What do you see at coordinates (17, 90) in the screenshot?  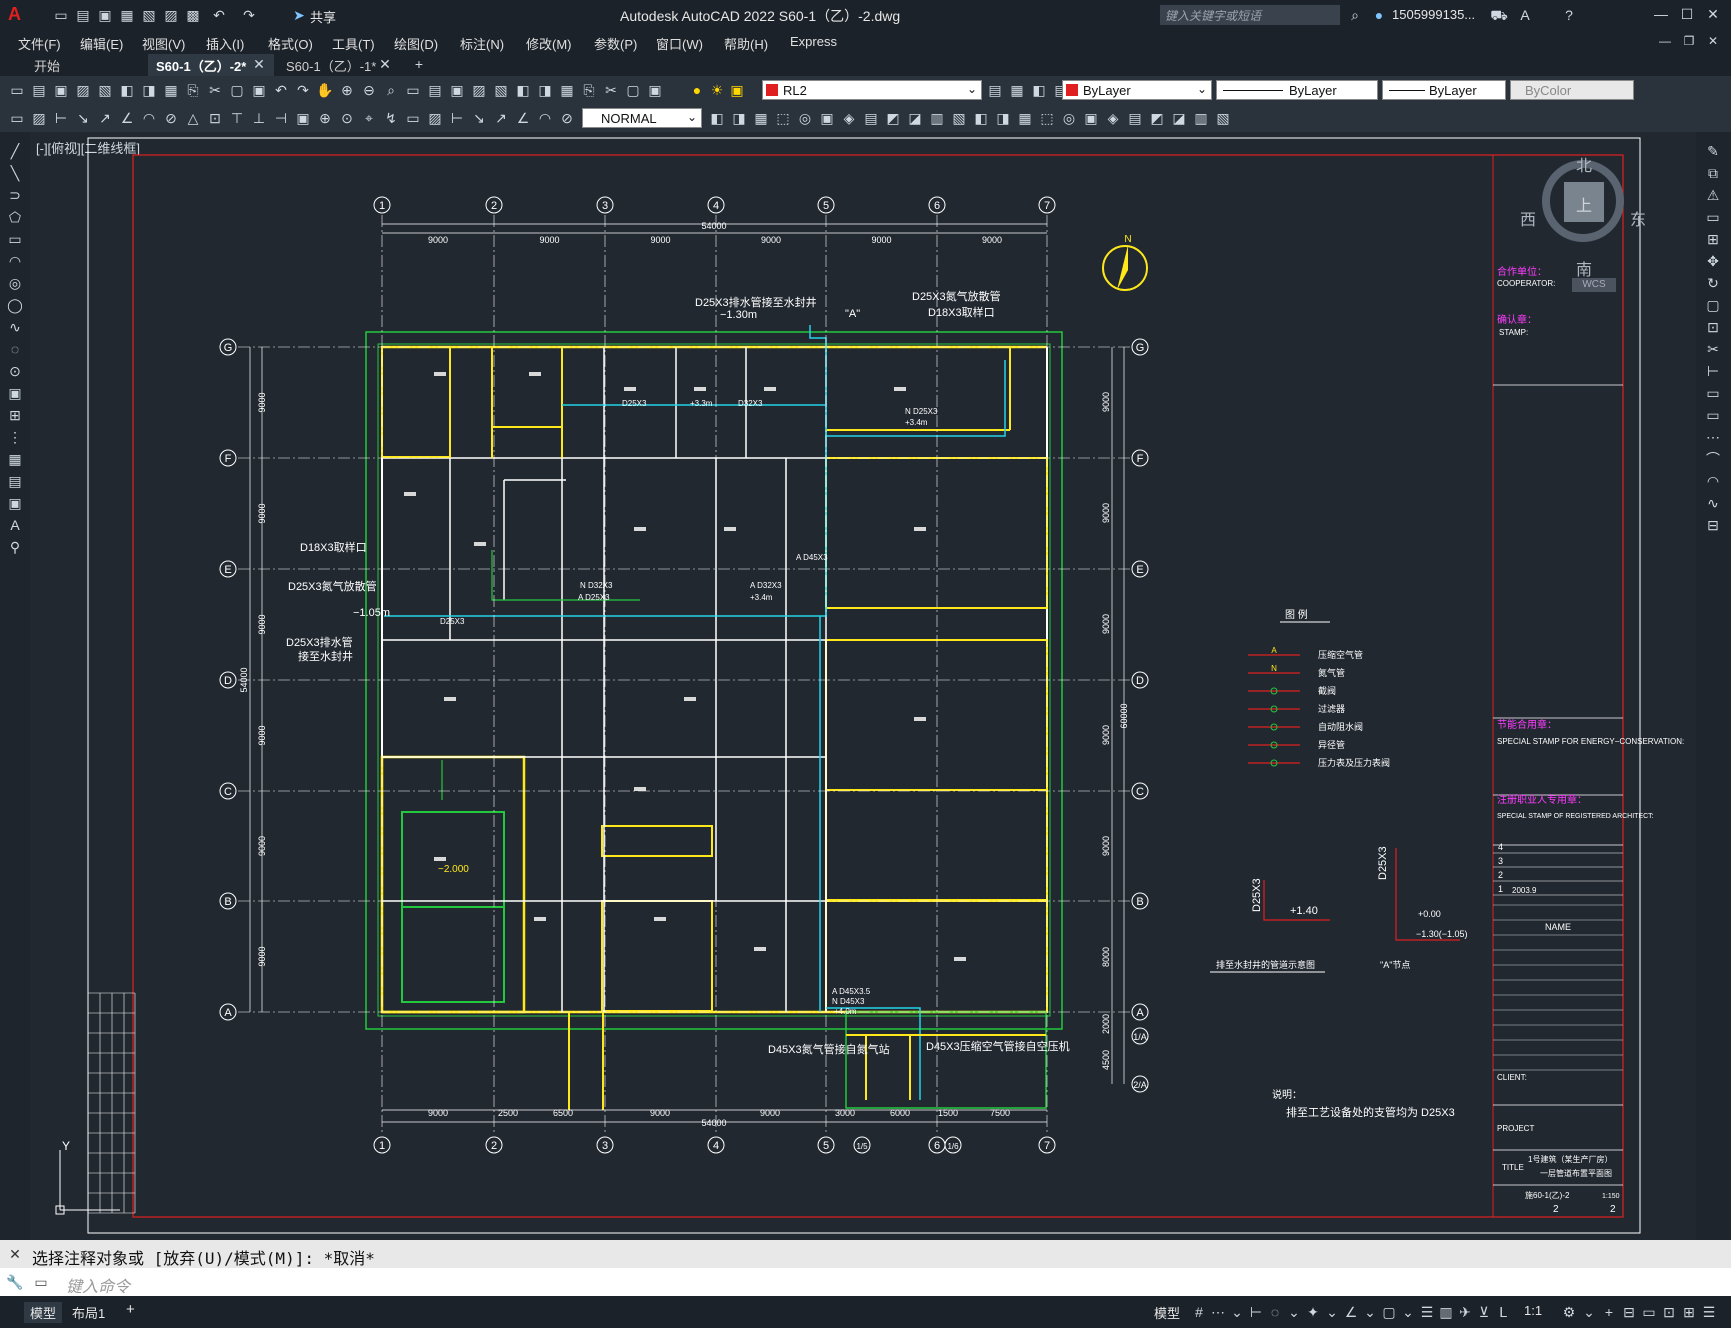 I see `toolbar-tool-icon: ▭` at bounding box center [17, 90].